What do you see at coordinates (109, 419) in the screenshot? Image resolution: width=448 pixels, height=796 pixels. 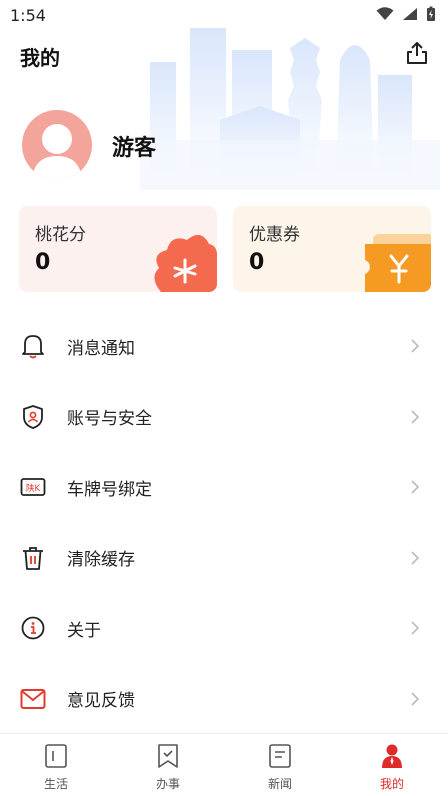 I see `menu-item-label: 账号与安全` at bounding box center [109, 419].